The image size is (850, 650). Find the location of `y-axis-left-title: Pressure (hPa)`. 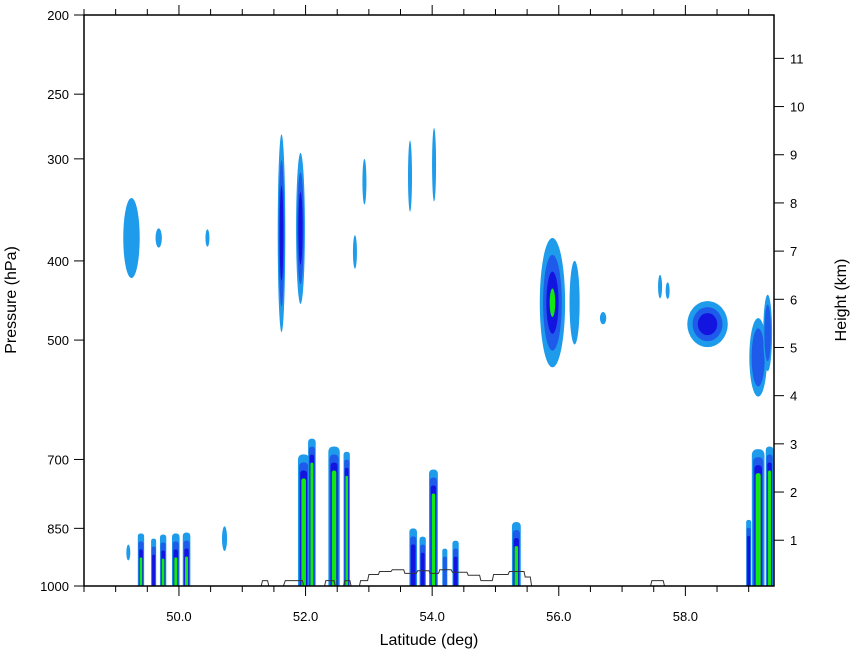

y-axis-left-title: Pressure (hPa) is located at coordinates (11, 300).